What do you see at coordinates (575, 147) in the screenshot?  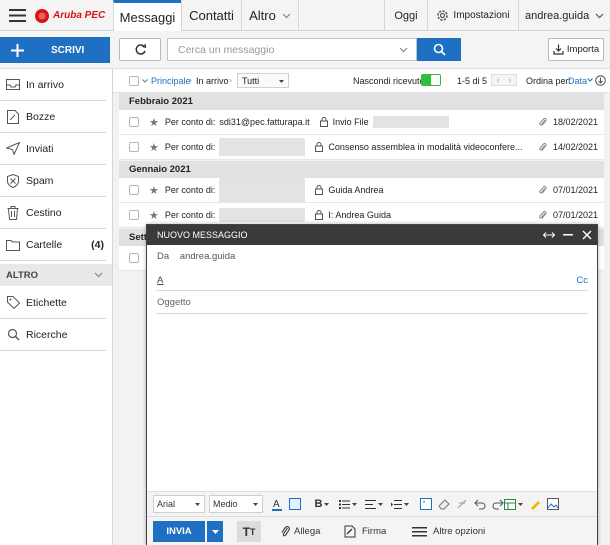 I see `row-date: 14/02/2021` at bounding box center [575, 147].